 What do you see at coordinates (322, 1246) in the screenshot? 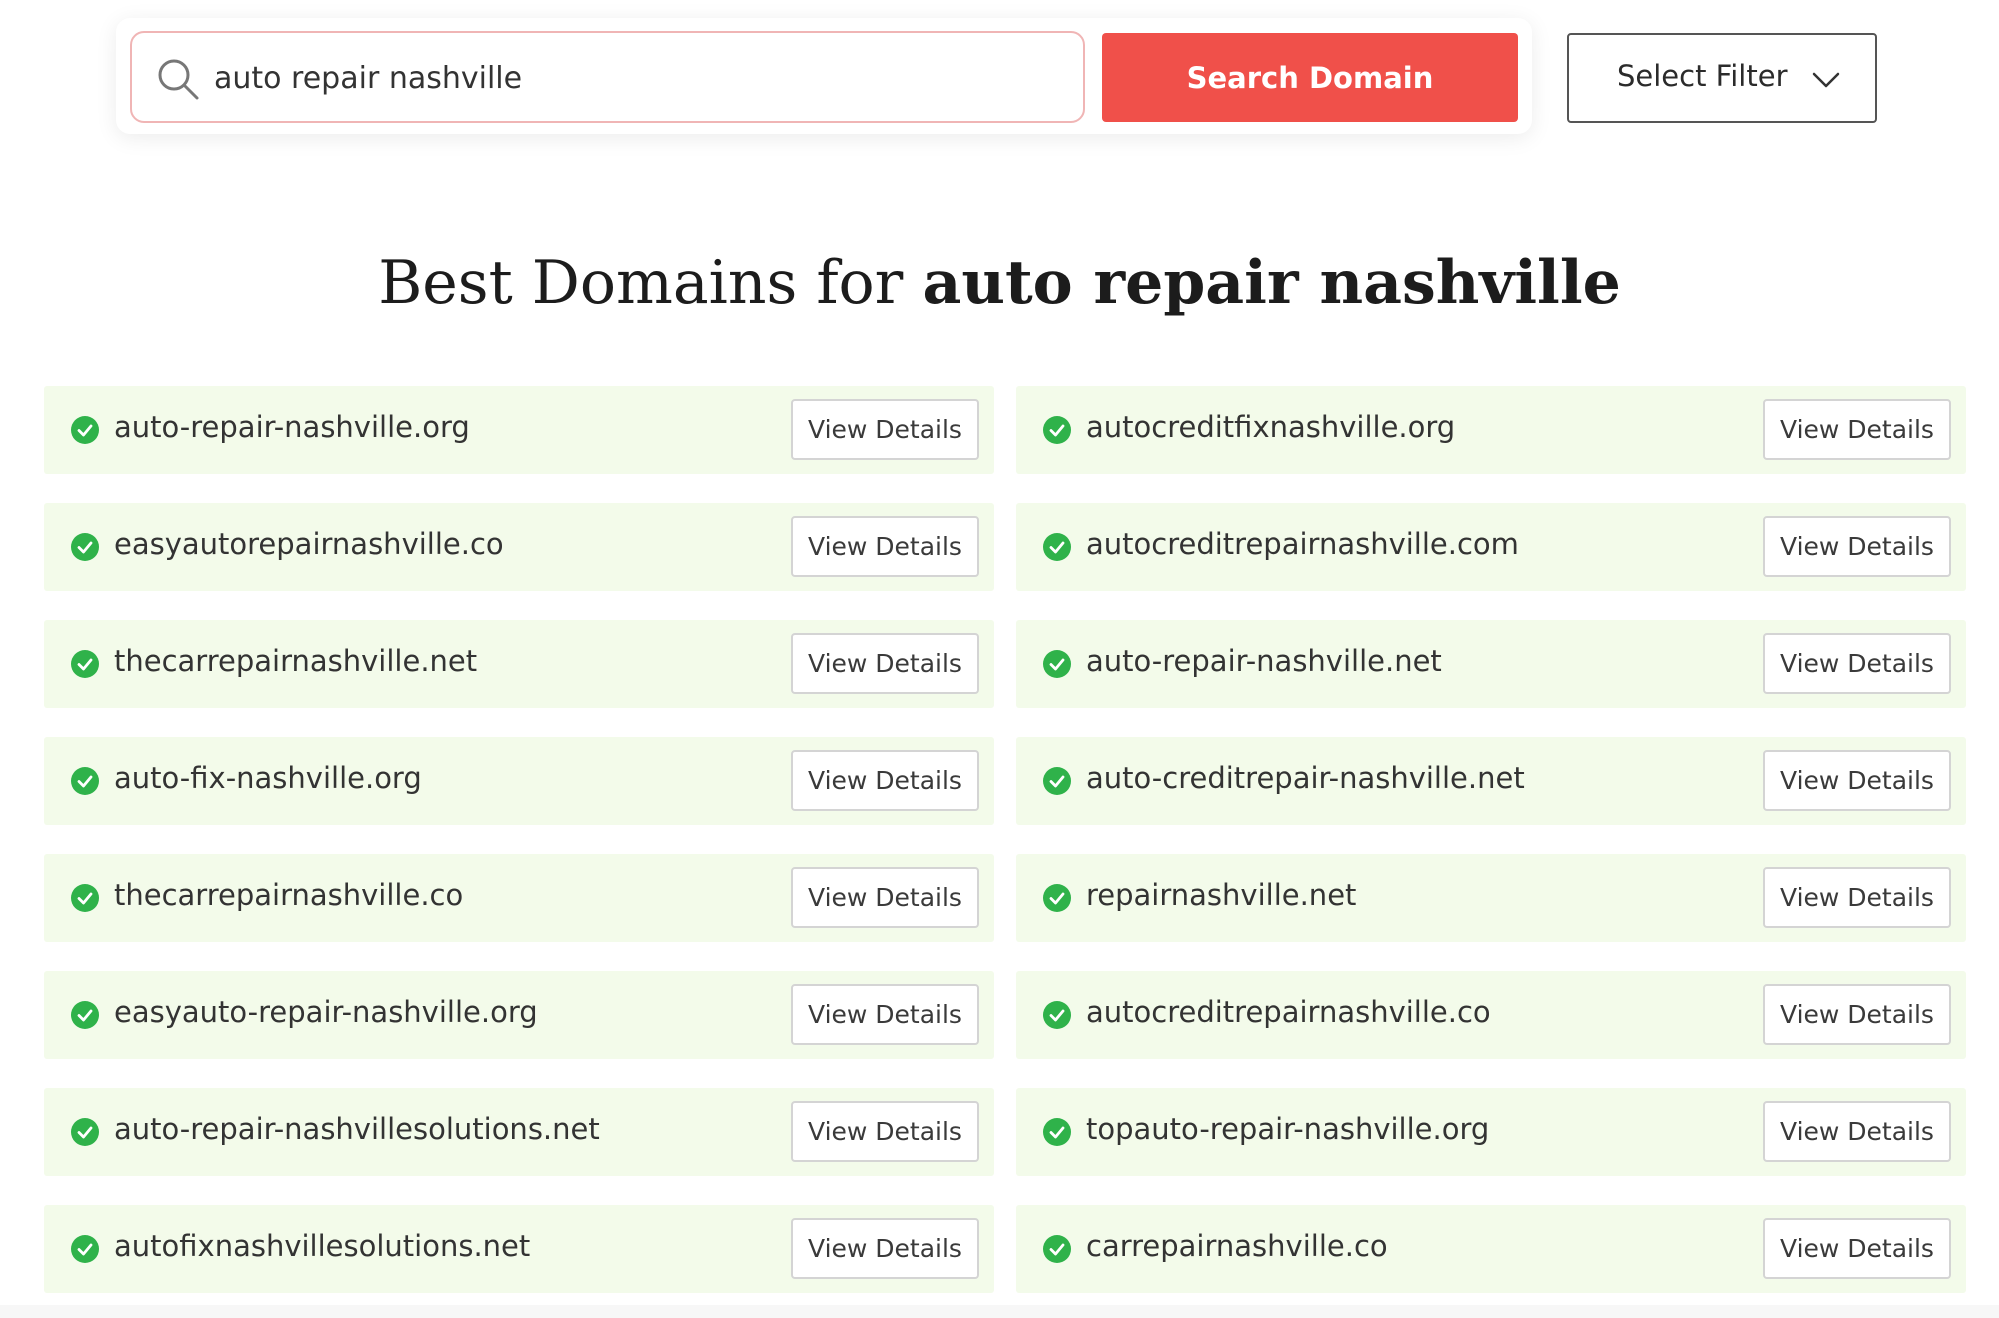
I see `domain-name: autofixnashvillesolutions.net` at bounding box center [322, 1246].